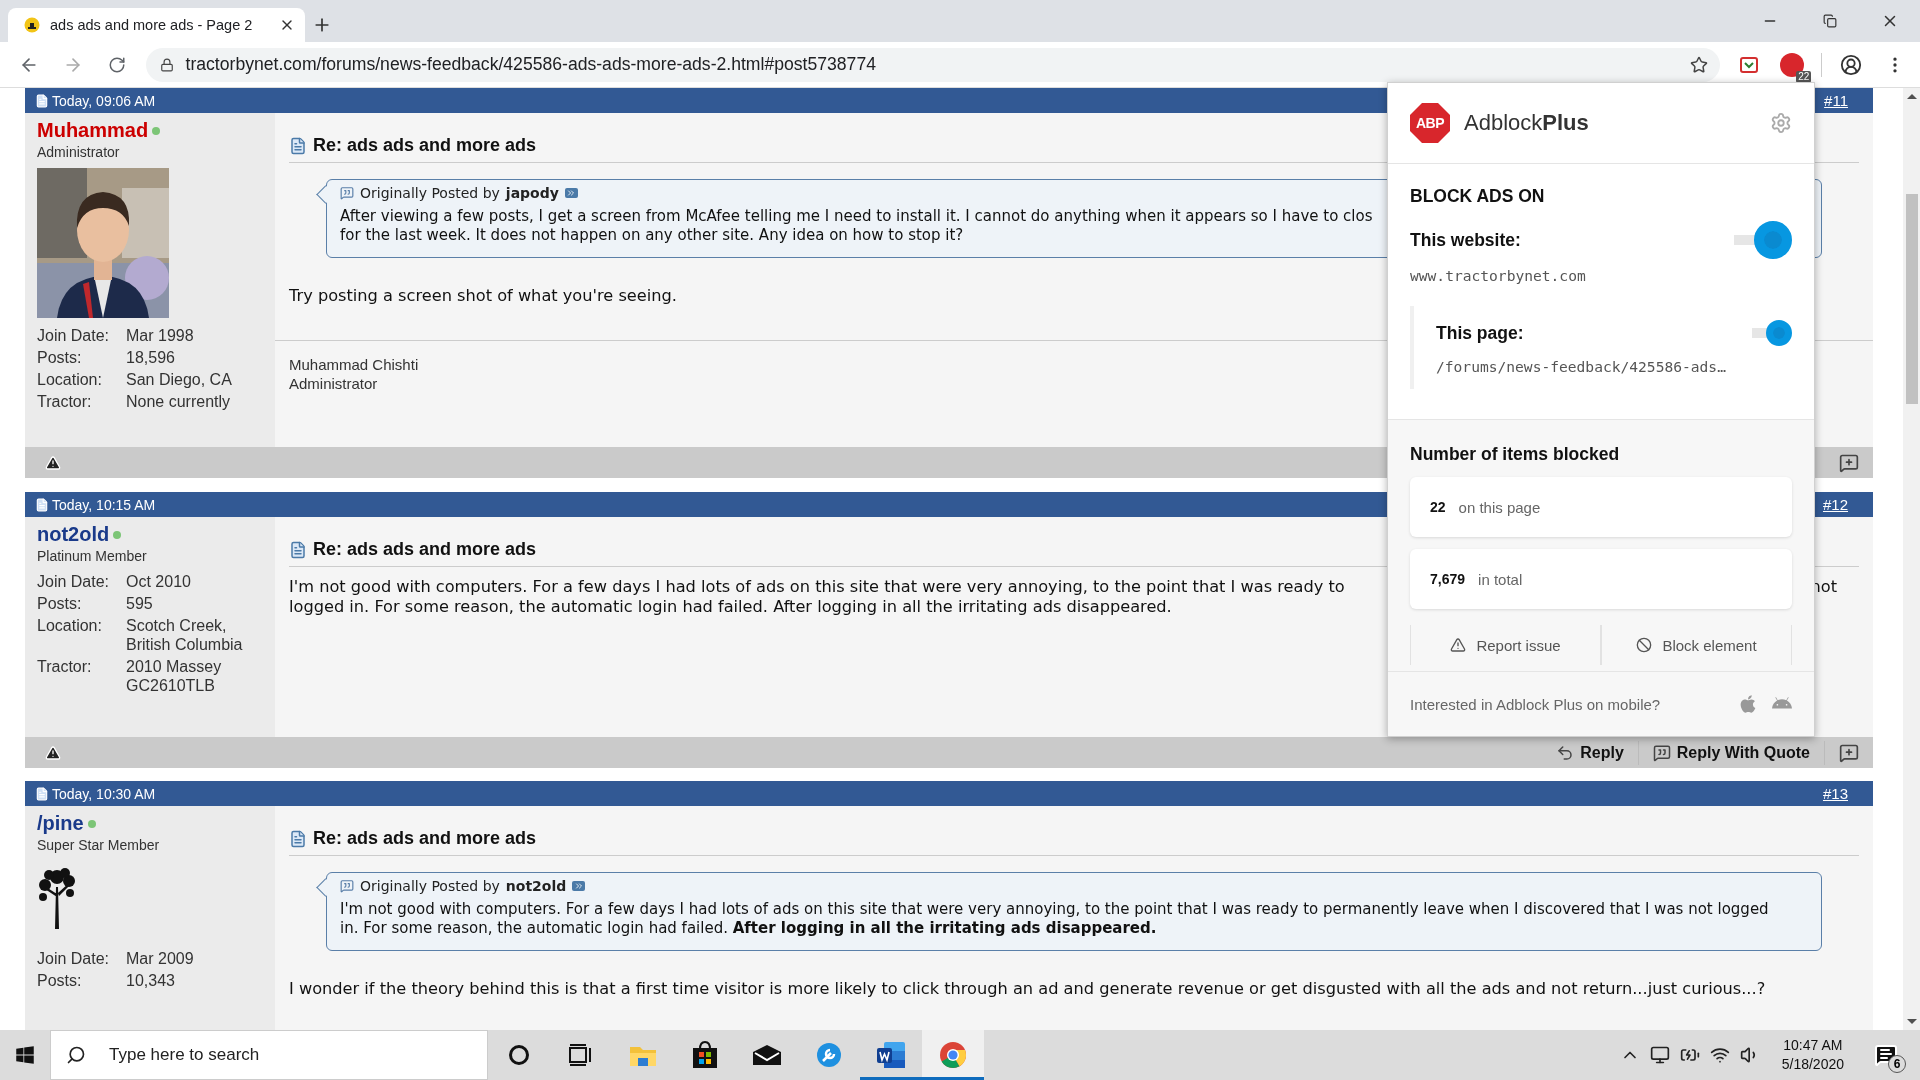  I want to click on quote-text: for the last week. It does not happen on any other site. Any idea on how to stop it?, so click(652, 235).